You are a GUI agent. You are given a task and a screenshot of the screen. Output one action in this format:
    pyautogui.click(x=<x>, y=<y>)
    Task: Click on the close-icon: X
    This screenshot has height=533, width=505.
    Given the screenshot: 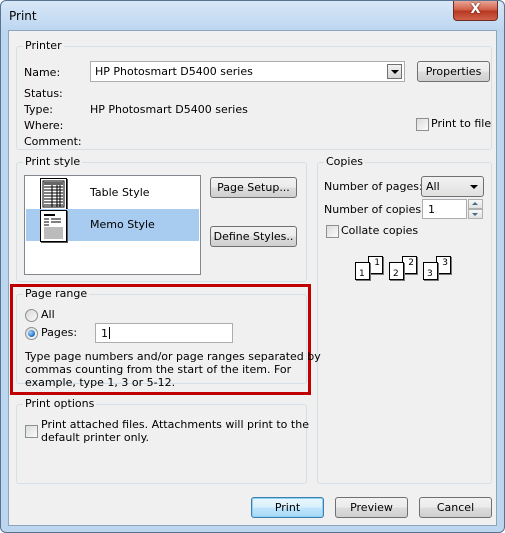 What is the action you would take?
    pyautogui.click(x=475, y=9)
    